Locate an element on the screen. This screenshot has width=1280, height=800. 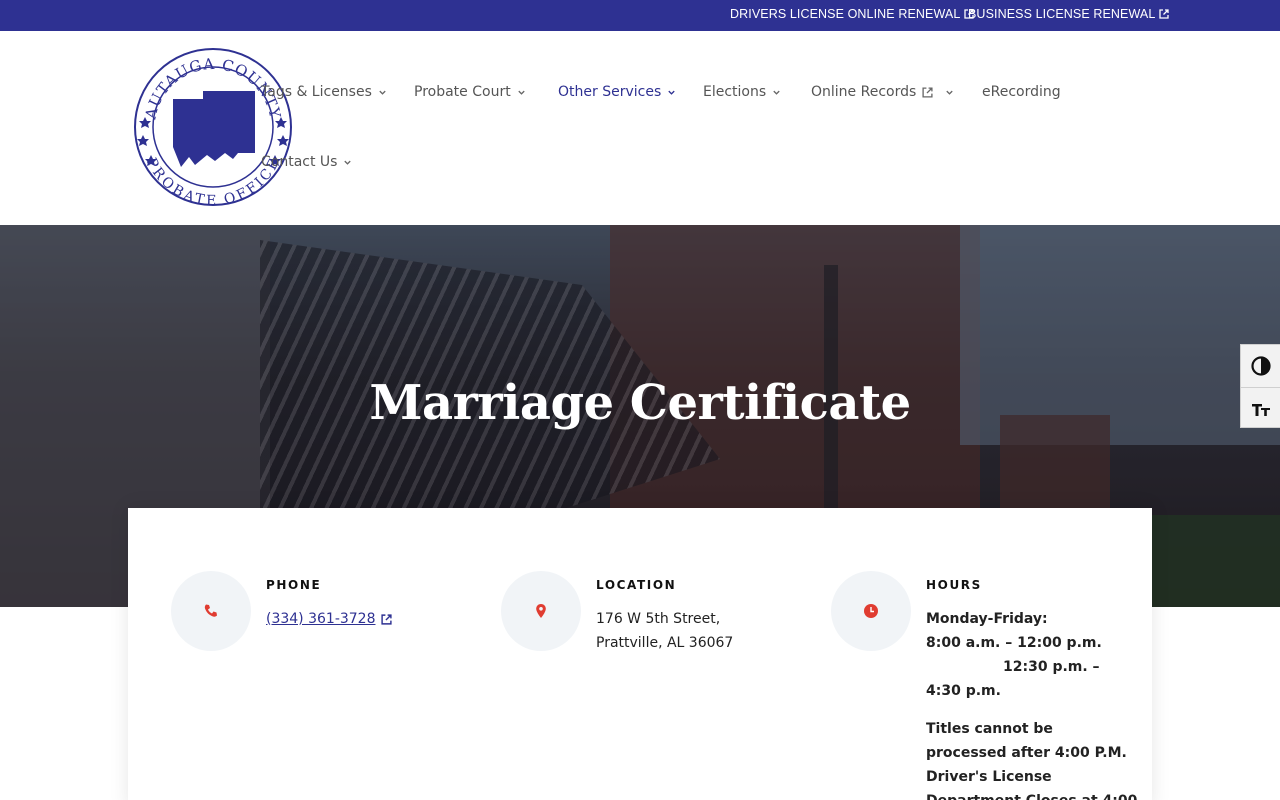
phone-icon-circle is located at coordinates (211, 611).